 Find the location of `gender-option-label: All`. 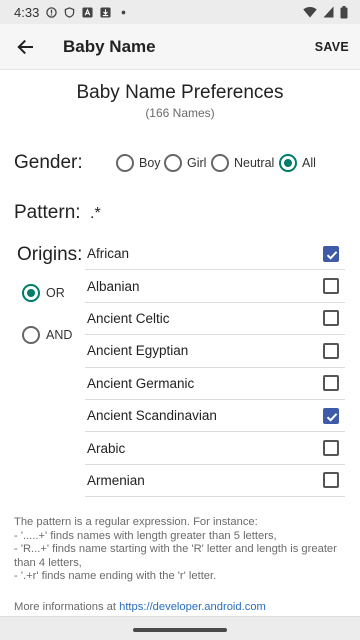

gender-option-label: All is located at coordinates (309, 163).